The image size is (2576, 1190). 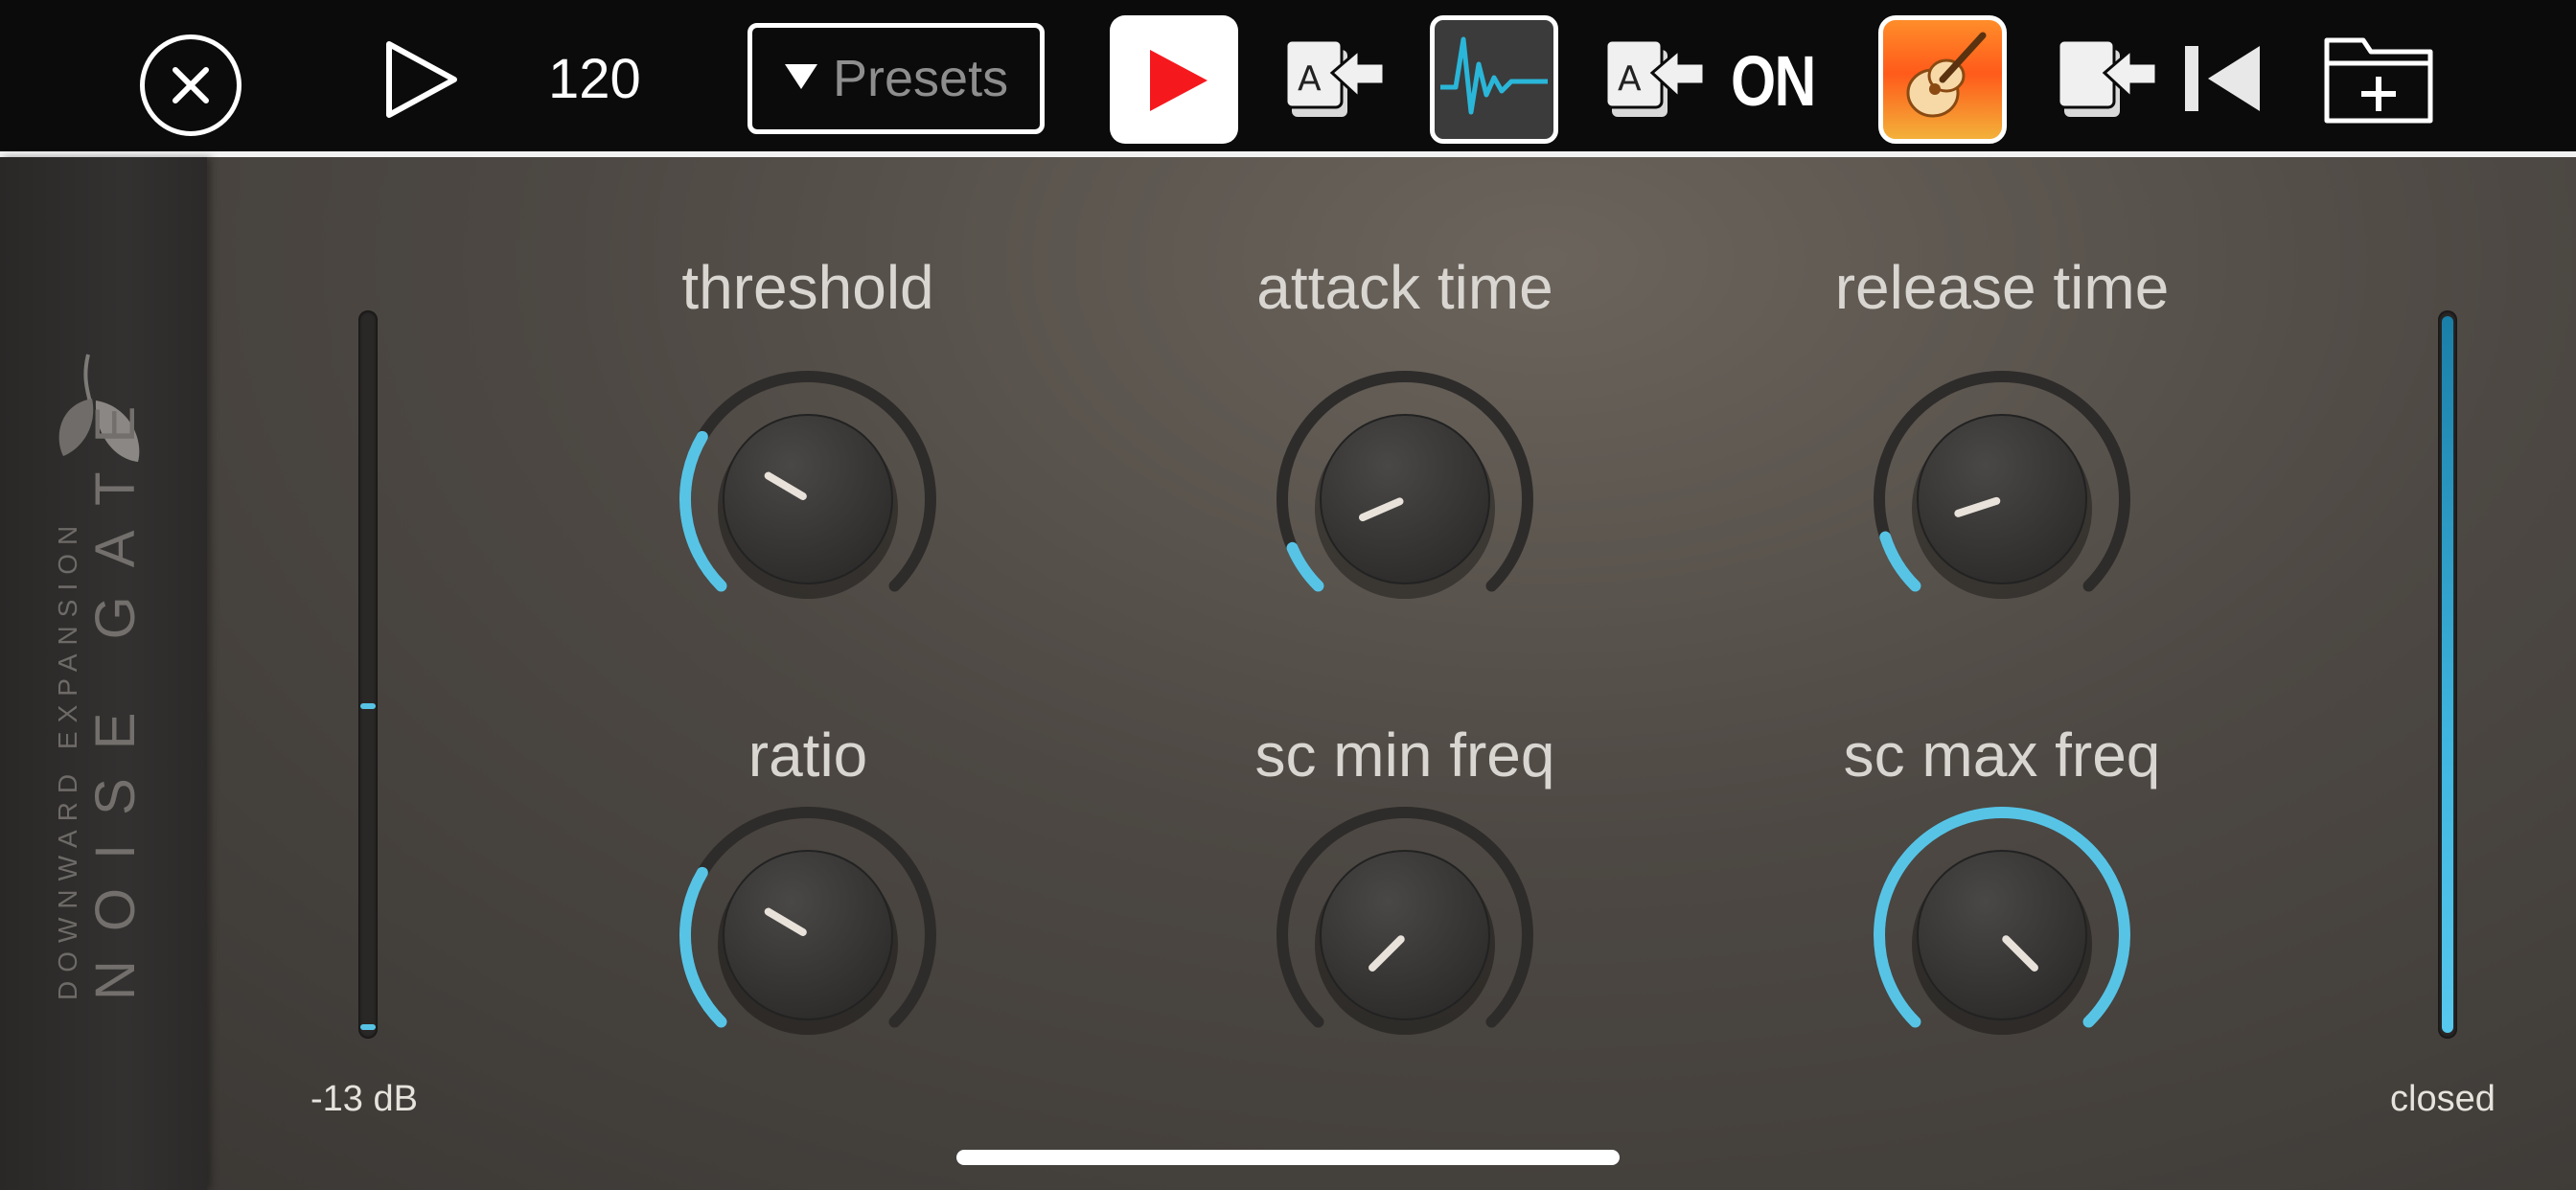 I want to click on waveform-button, so click(x=1494, y=80).